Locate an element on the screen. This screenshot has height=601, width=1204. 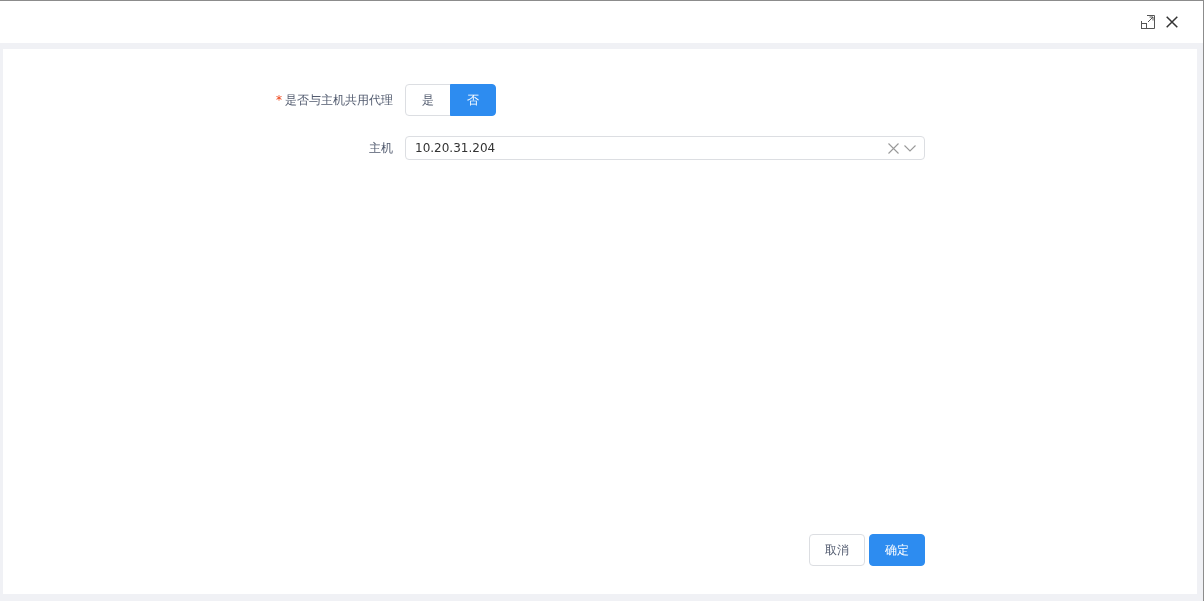
field-label: 是否与主机共用代理 is located at coordinates (339, 99).